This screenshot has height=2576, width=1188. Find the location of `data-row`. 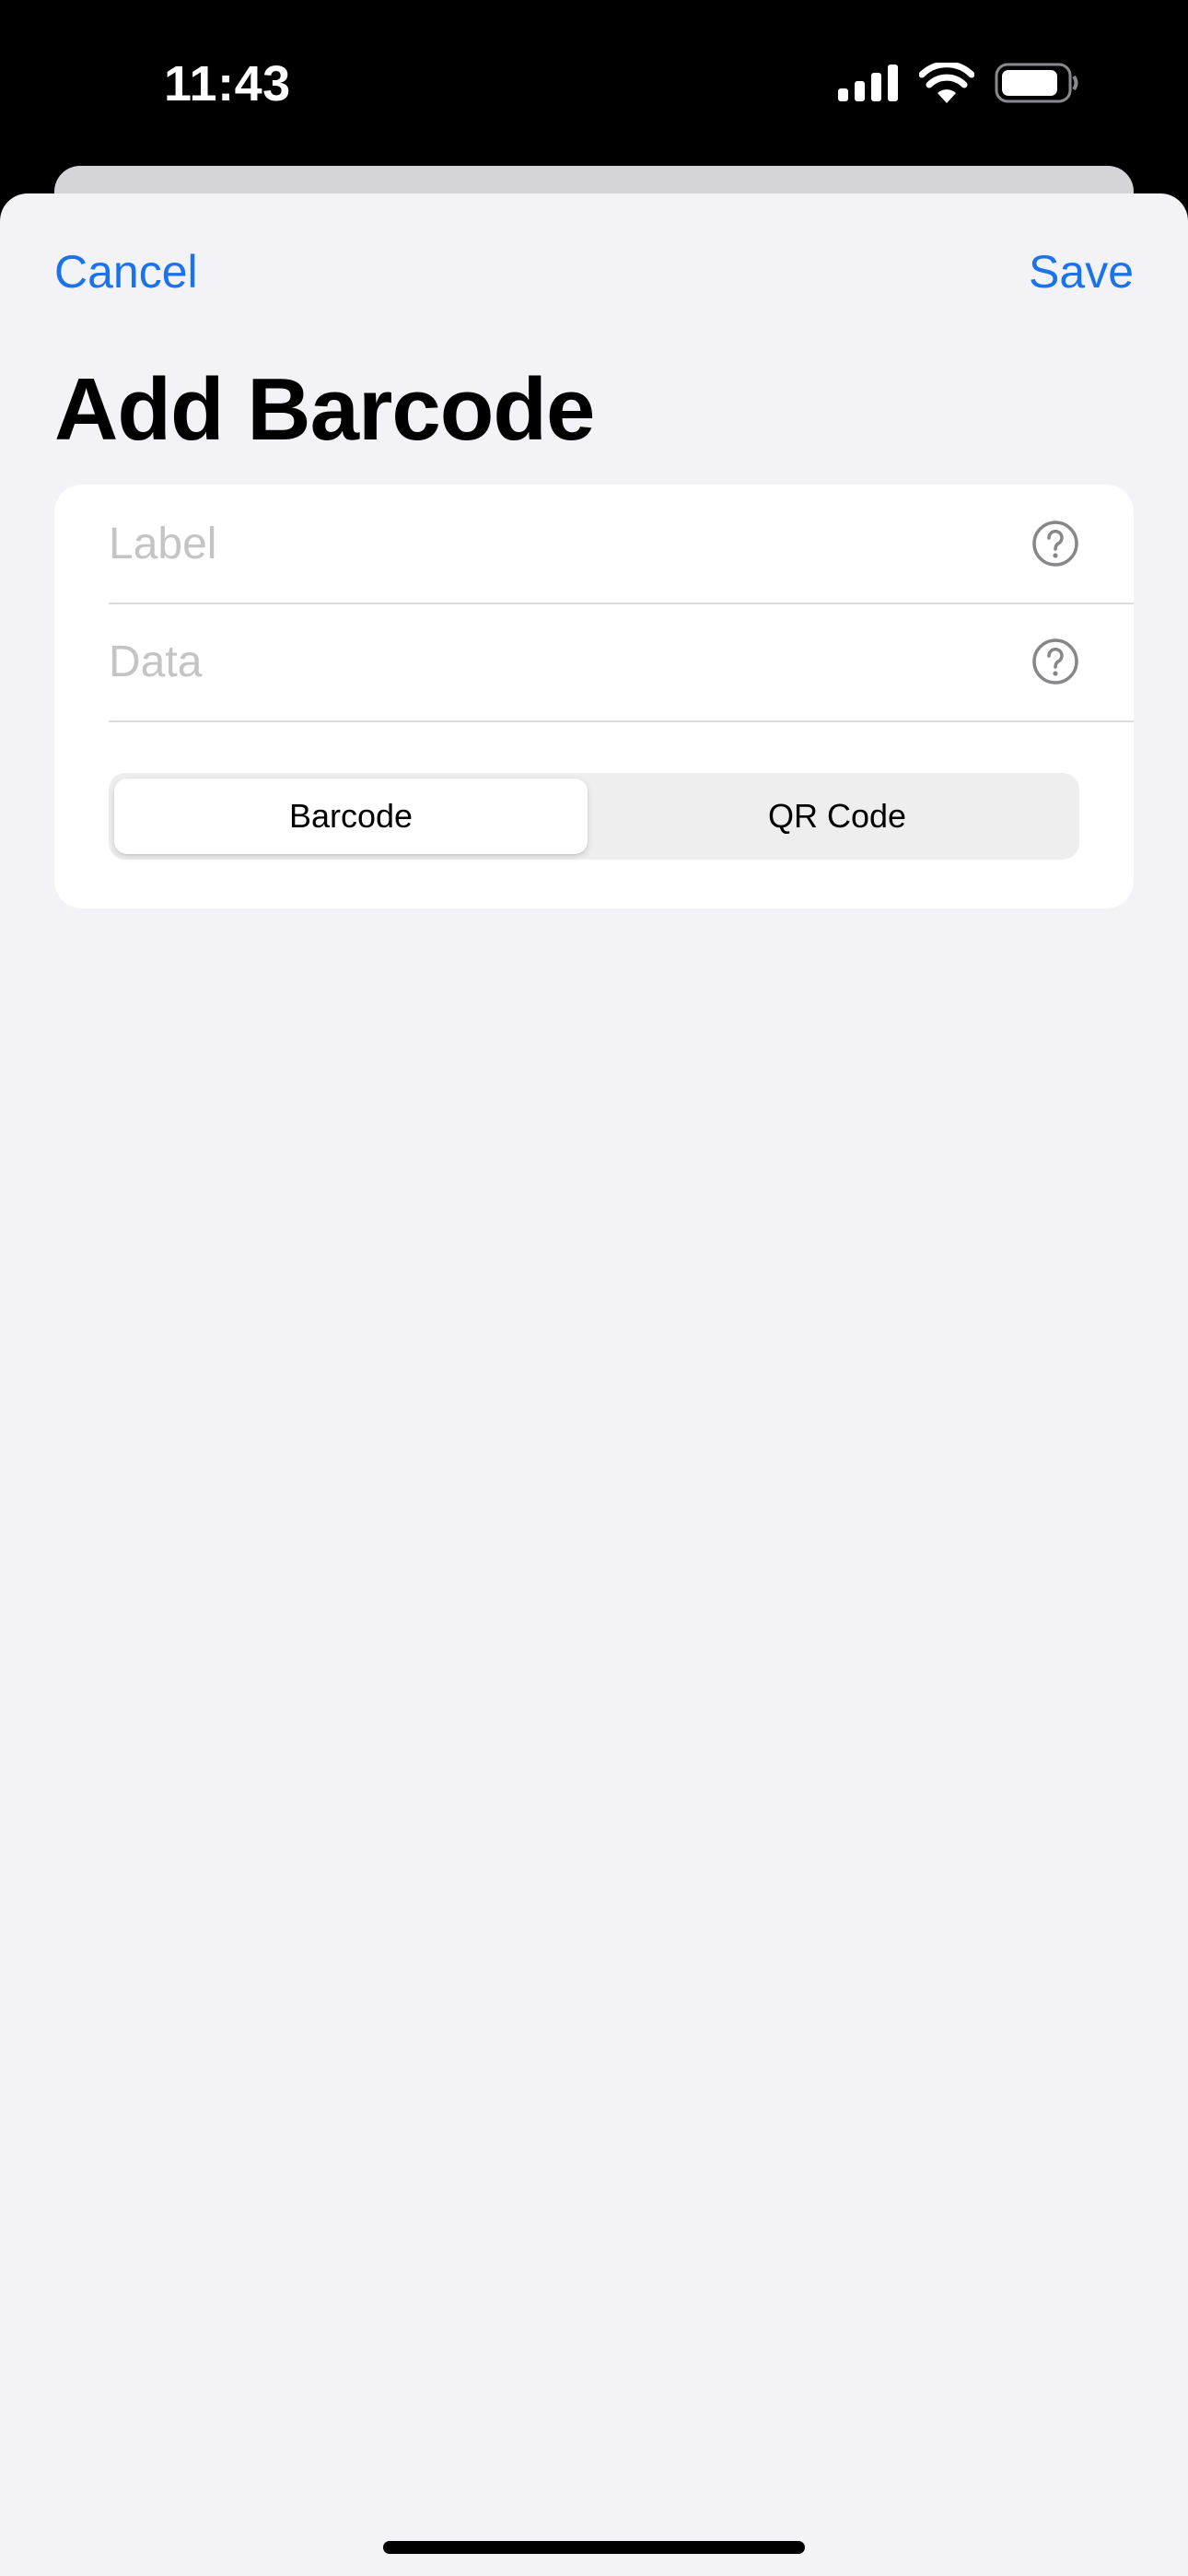

data-row is located at coordinates (621, 662).